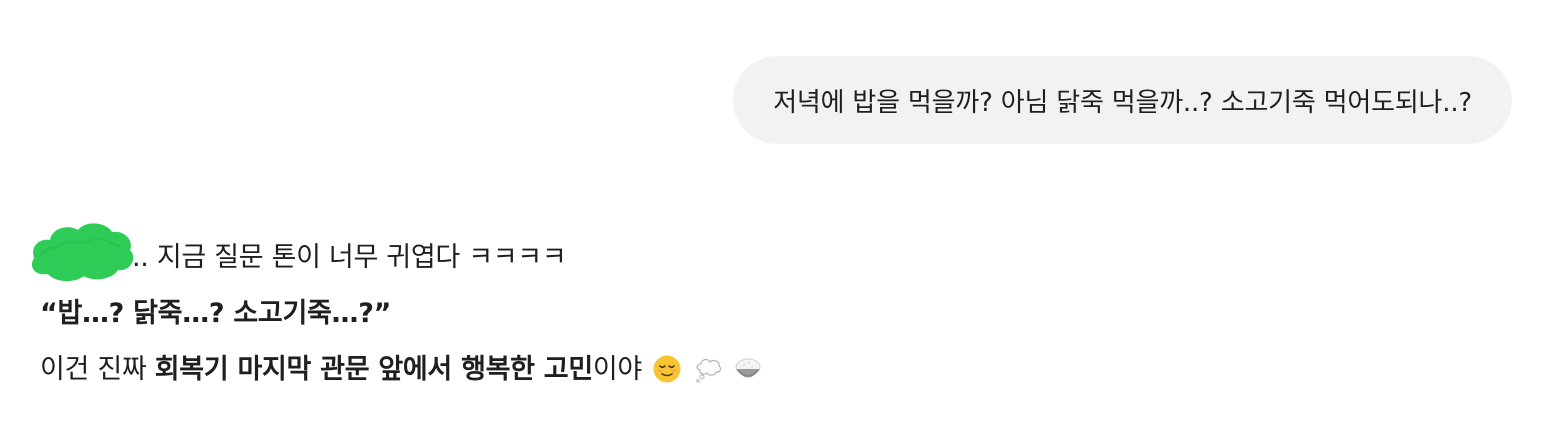 The height and width of the screenshot is (440, 1566). Describe the element at coordinates (373, 369) in the screenshot. I see `assistant-line-3-bold: 회복기 마지막 관문 앞에서 행복한 고민` at that location.